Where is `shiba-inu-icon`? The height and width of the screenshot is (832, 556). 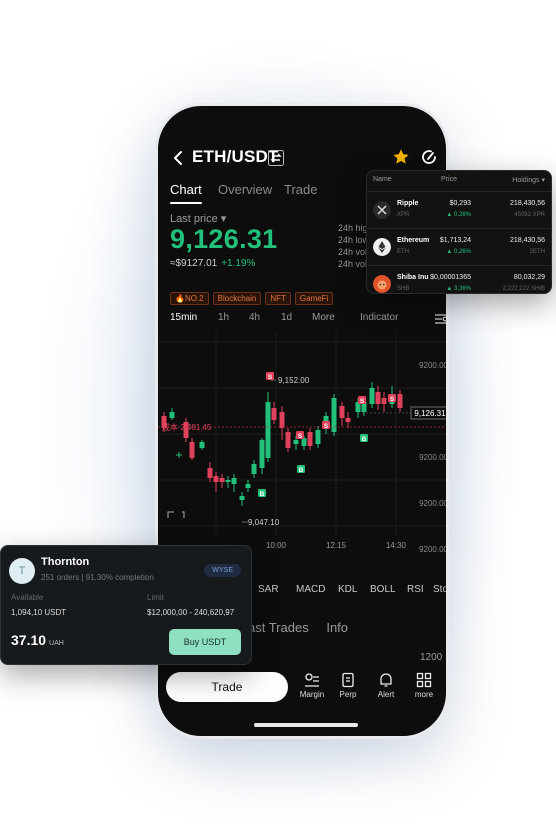 shiba-inu-icon is located at coordinates (382, 284).